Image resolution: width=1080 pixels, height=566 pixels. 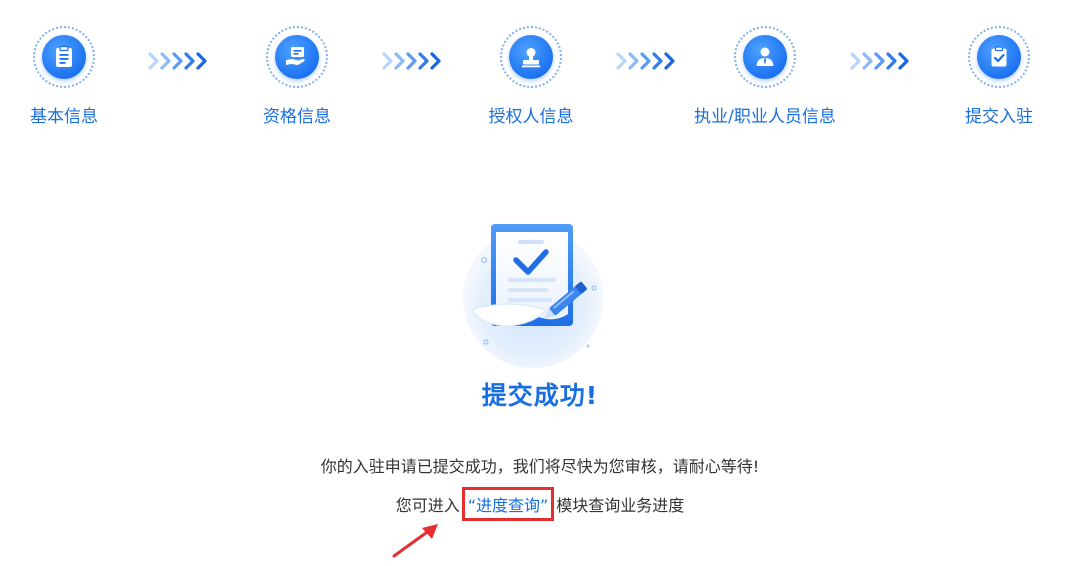 I want to click on step-submit: 提交入驻, so click(x=999, y=76).